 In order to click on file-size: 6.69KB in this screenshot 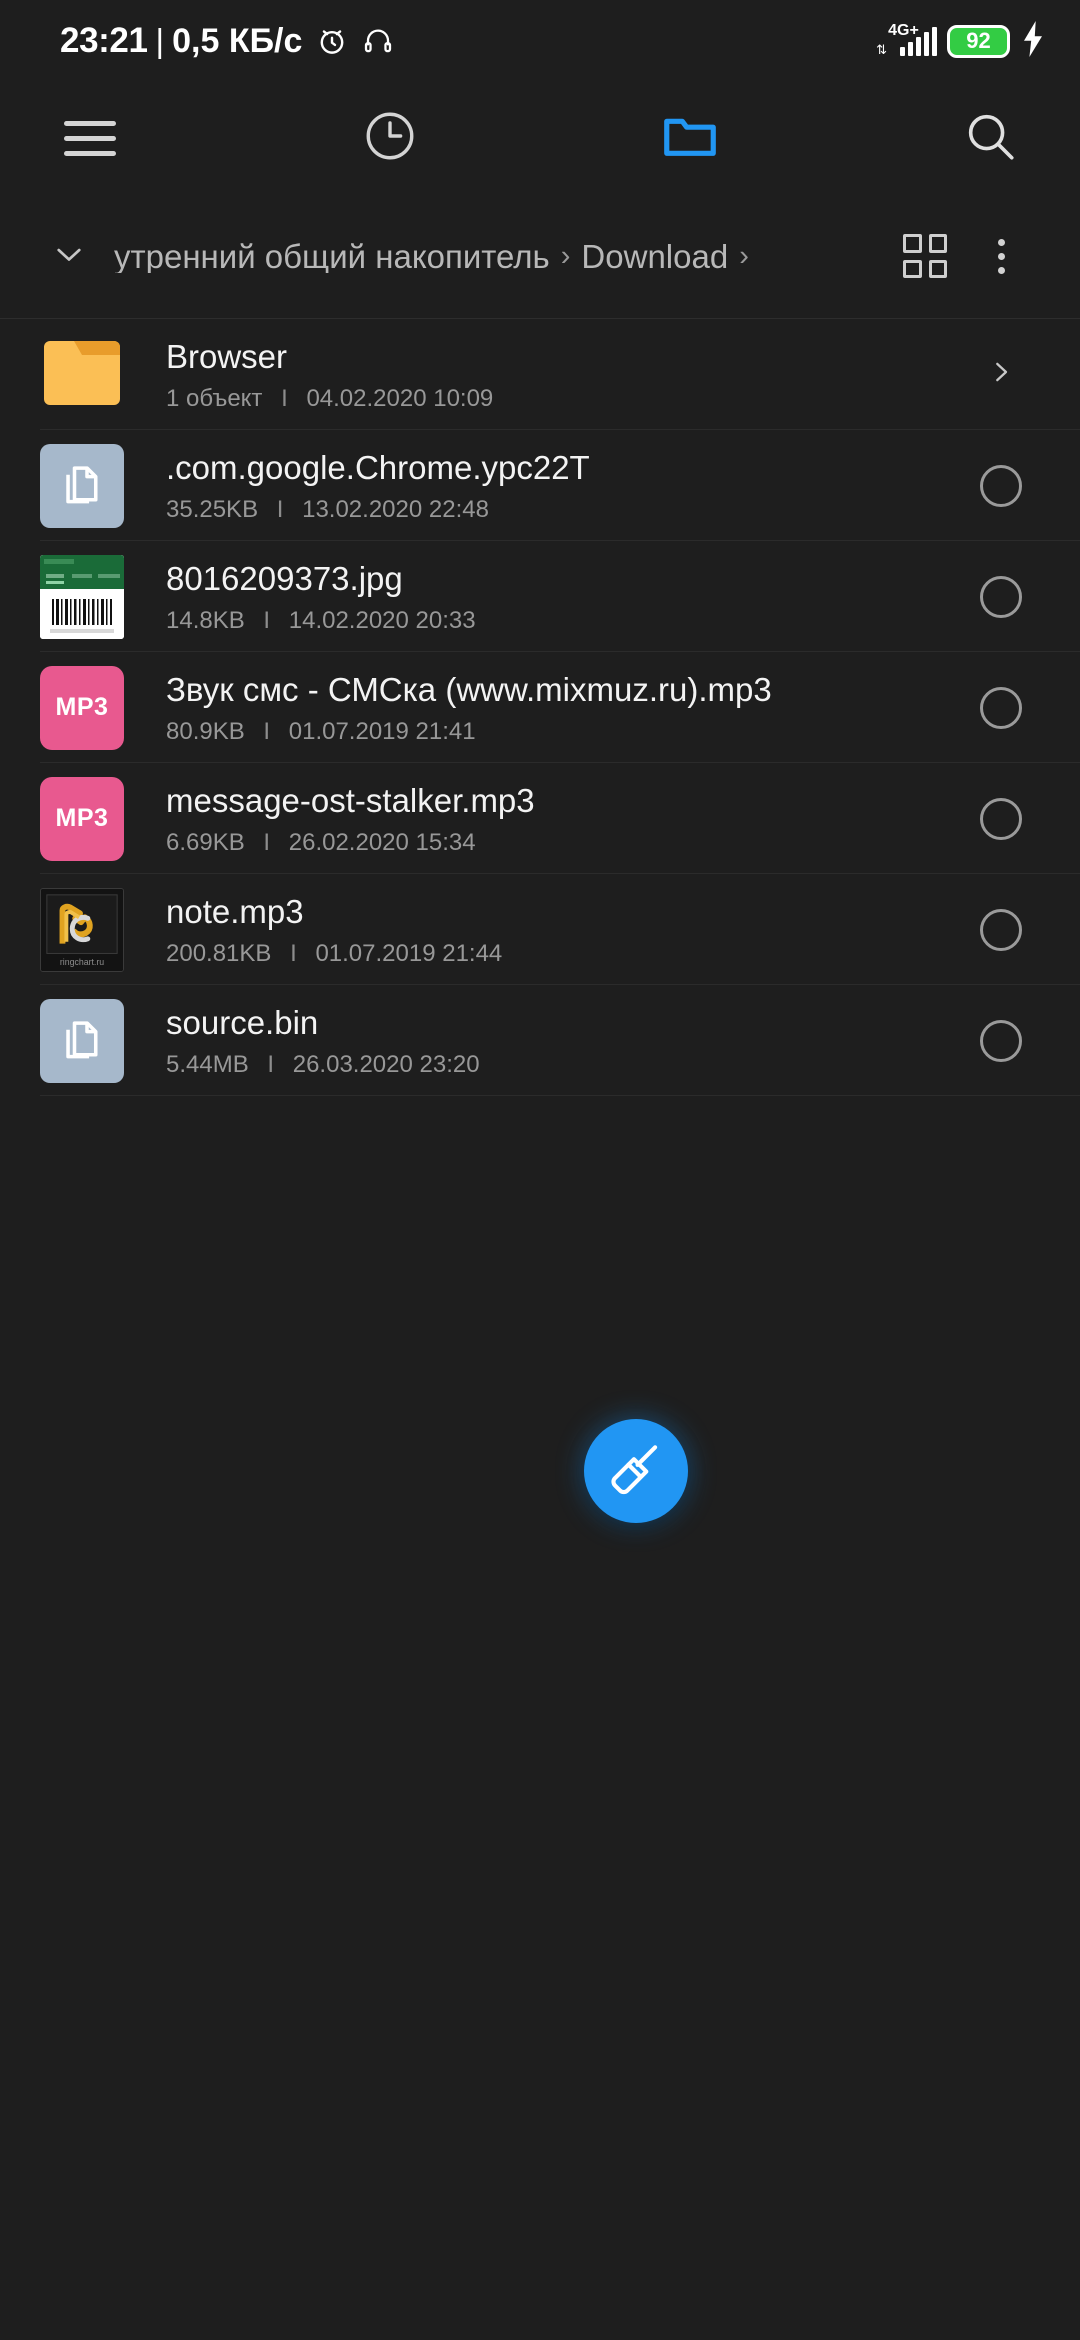, I will do `click(205, 843)`.